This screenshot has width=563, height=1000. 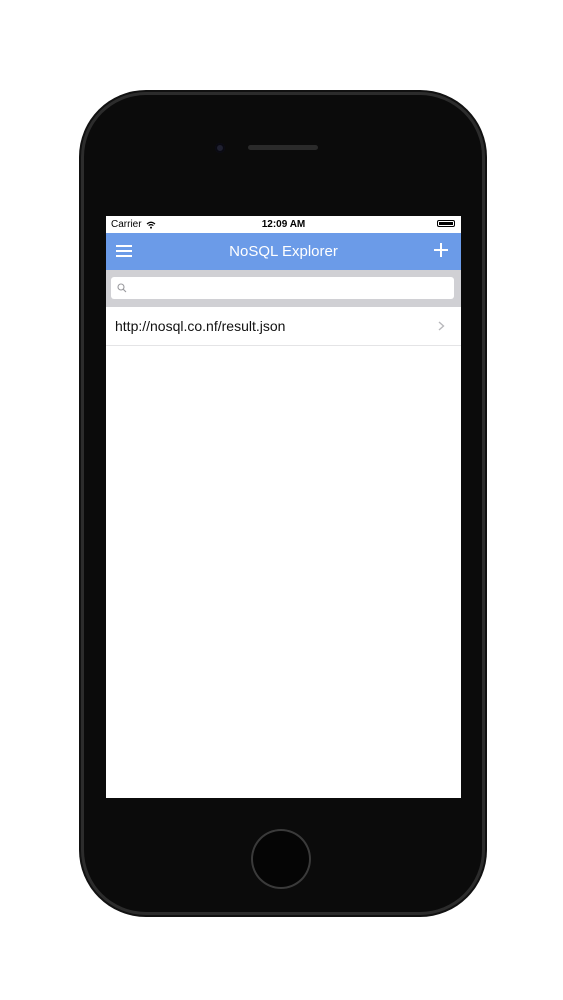 I want to click on earpiece-speaker, so click(x=283, y=147).